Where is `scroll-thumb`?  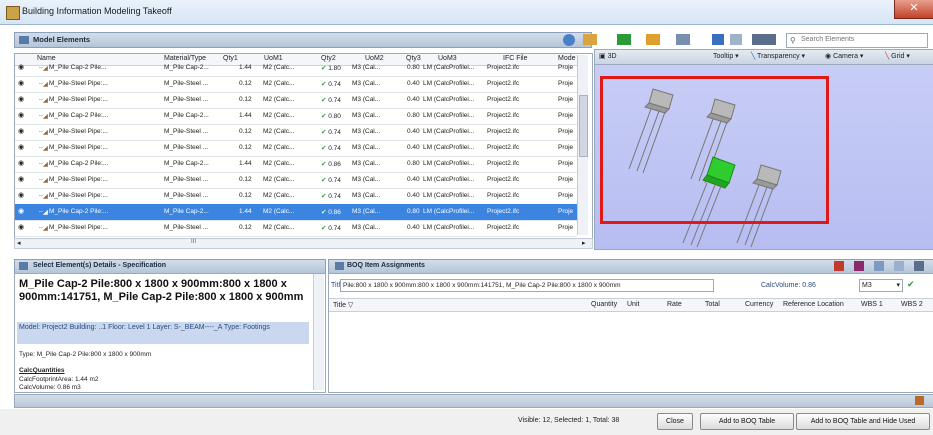
scroll-thumb is located at coordinates (583, 126).